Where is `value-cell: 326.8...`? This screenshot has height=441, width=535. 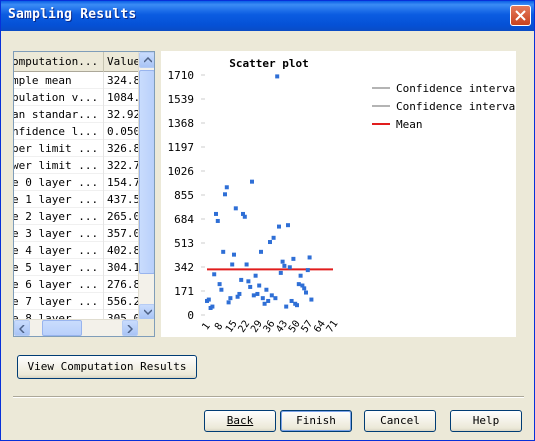 value-cell: 326.8... is located at coordinates (121, 148).